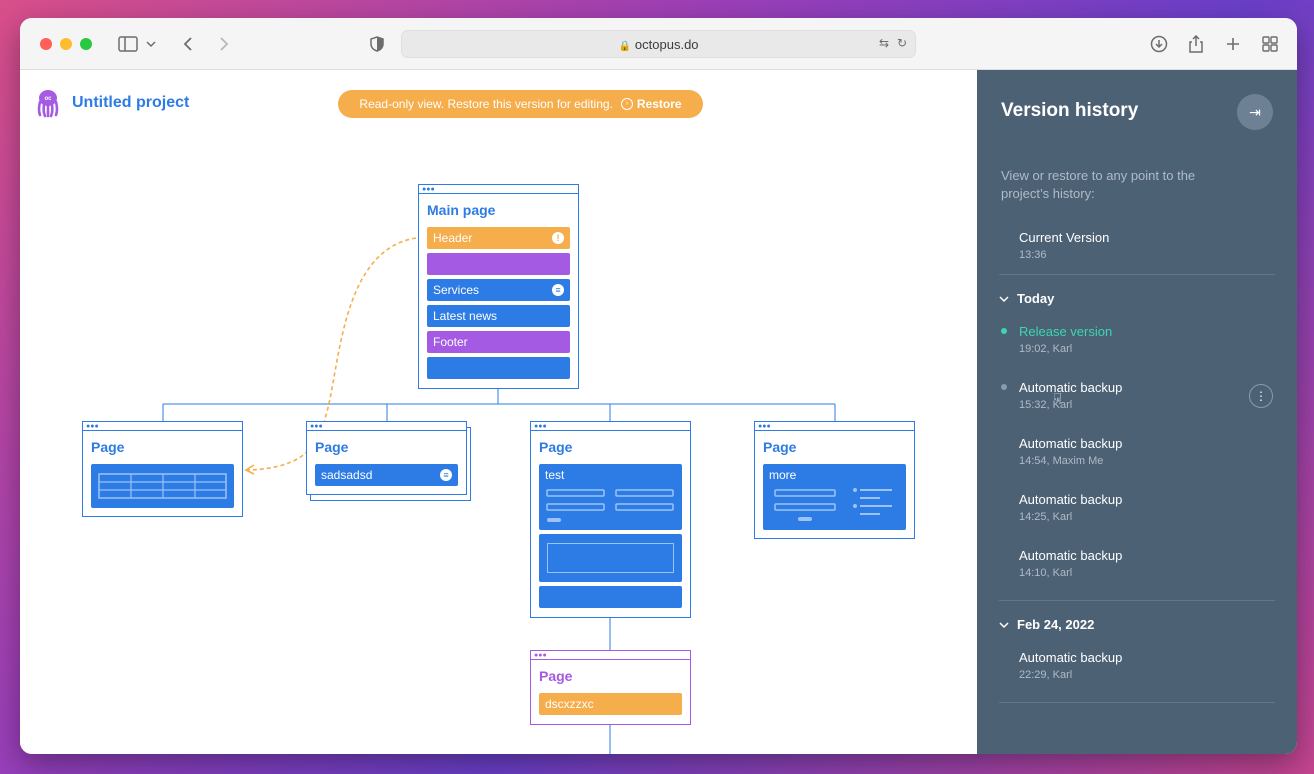 The width and height of the screenshot is (1314, 774). What do you see at coordinates (1255, 112) in the screenshot?
I see `collapse-panel-icon: ⇥` at bounding box center [1255, 112].